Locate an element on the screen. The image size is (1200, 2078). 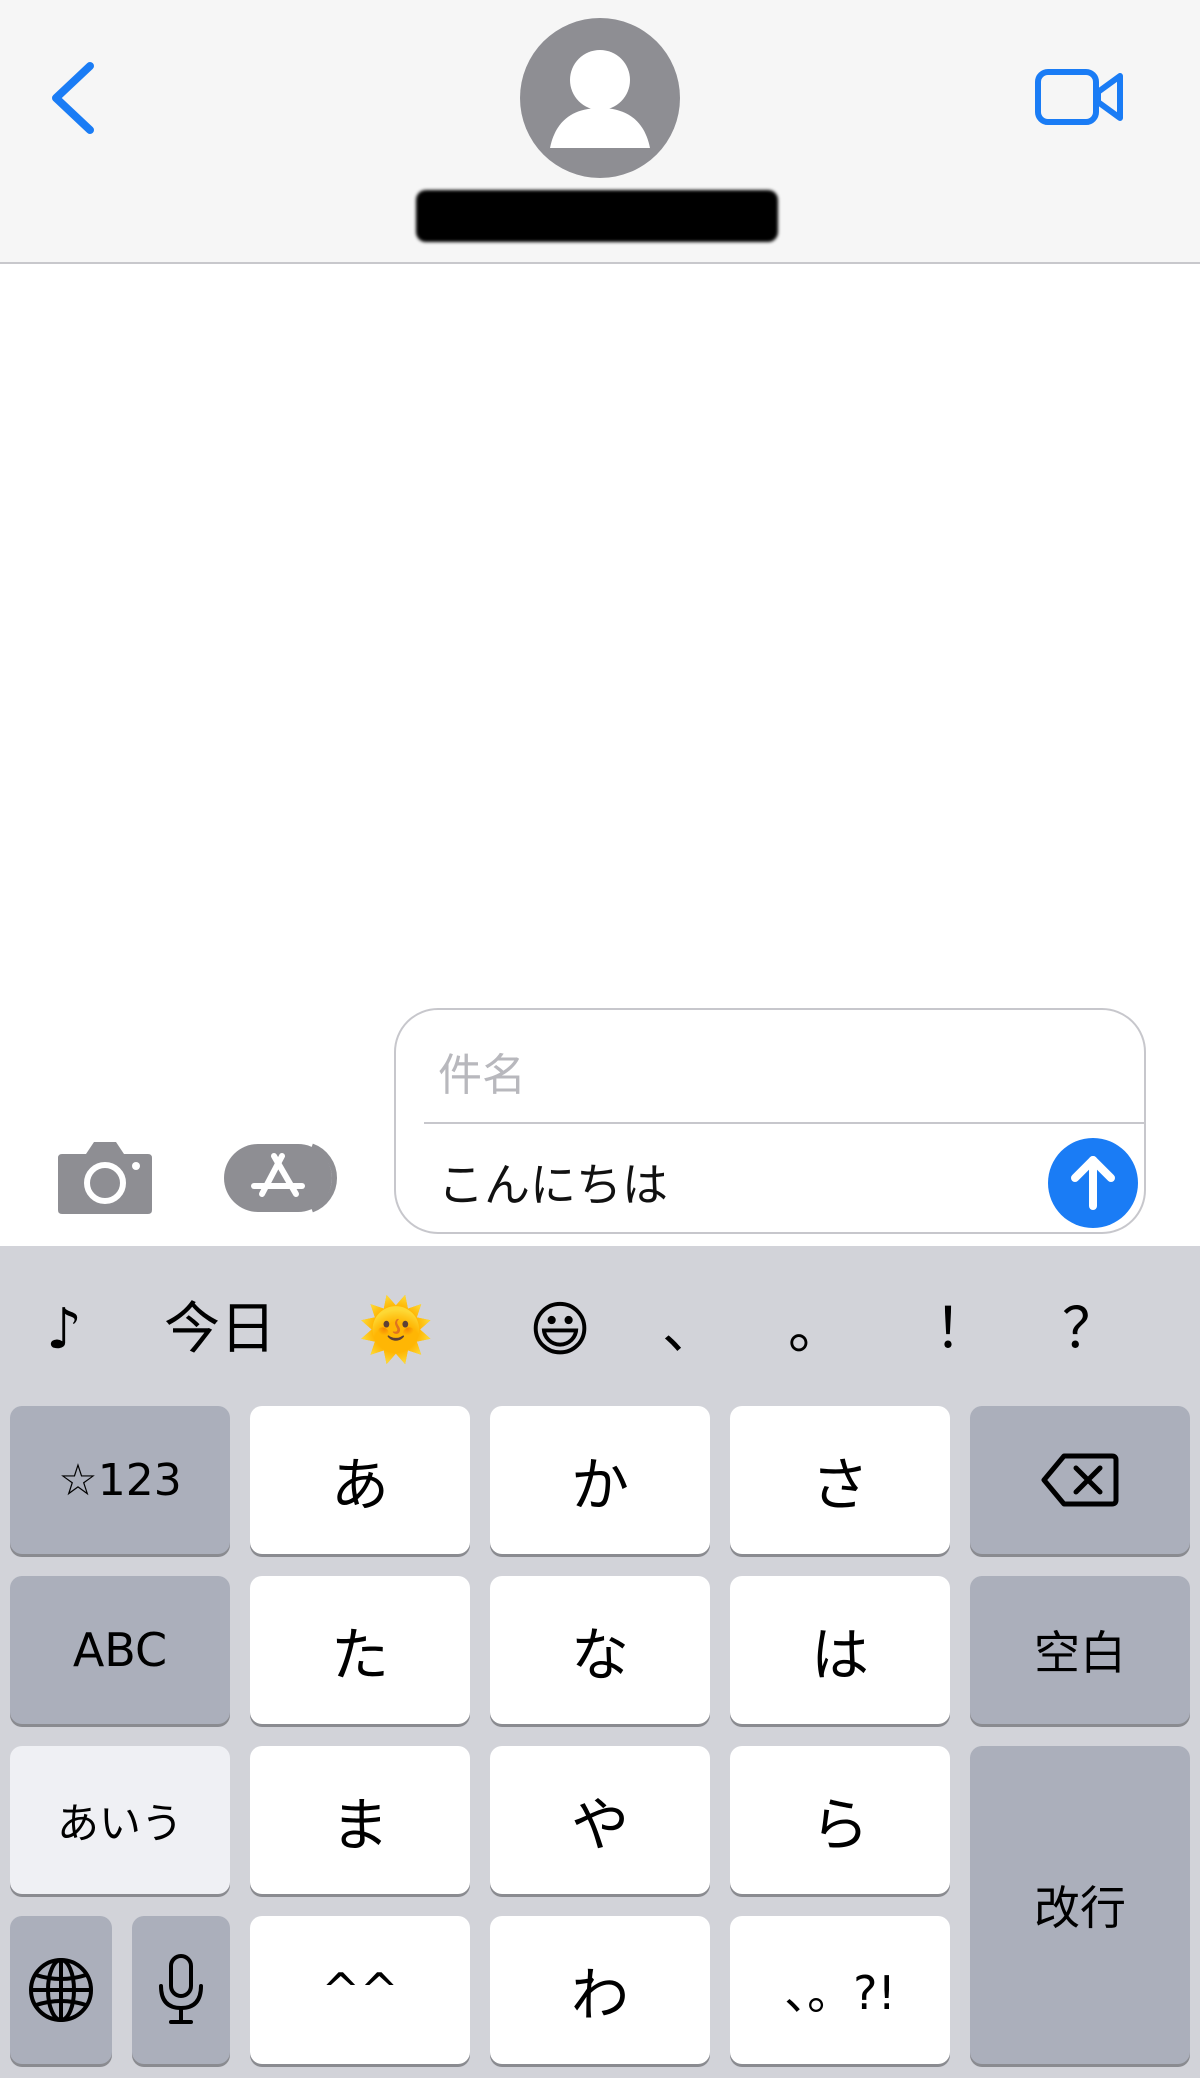
key-ya: や is located at coordinates (600, 1820).